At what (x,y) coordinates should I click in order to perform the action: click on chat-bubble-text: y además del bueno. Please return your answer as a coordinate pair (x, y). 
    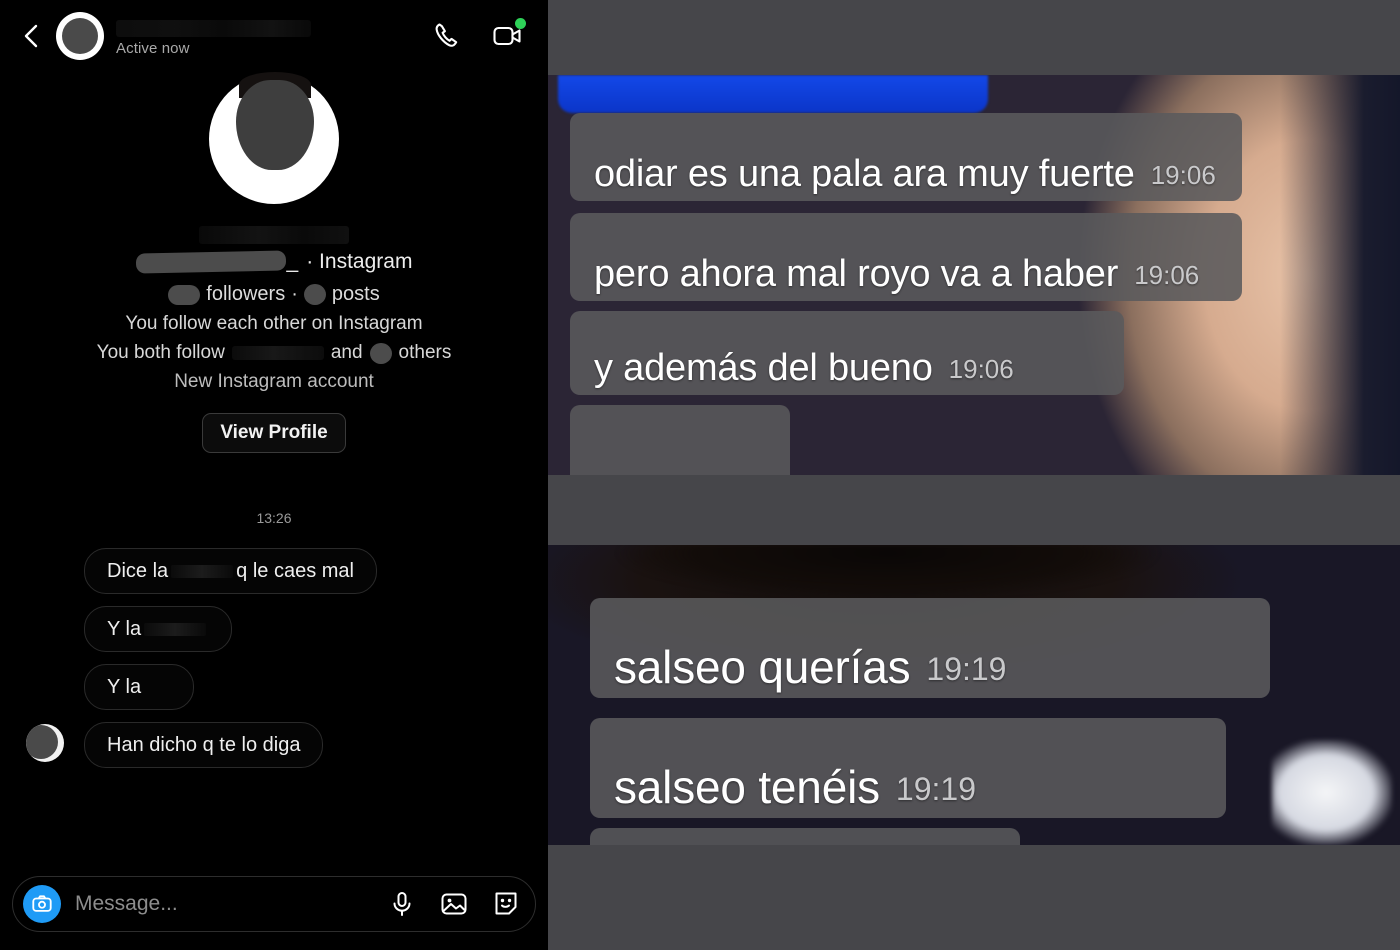
    Looking at the image, I should click on (763, 368).